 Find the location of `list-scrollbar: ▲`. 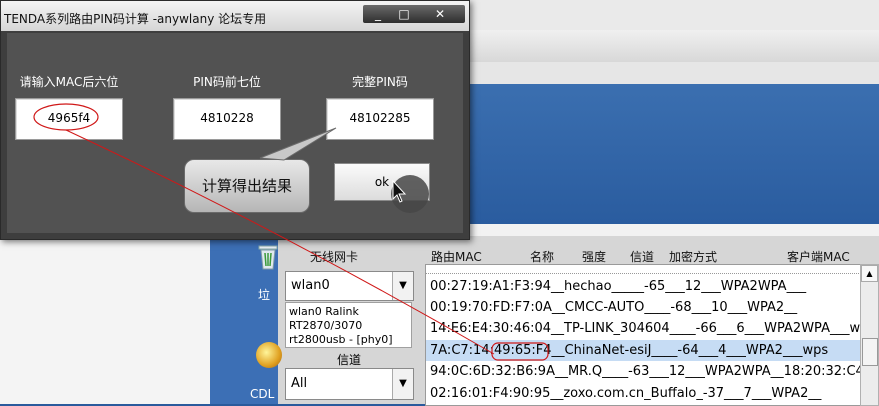

list-scrollbar: ▲ is located at coordinates (869, 335).